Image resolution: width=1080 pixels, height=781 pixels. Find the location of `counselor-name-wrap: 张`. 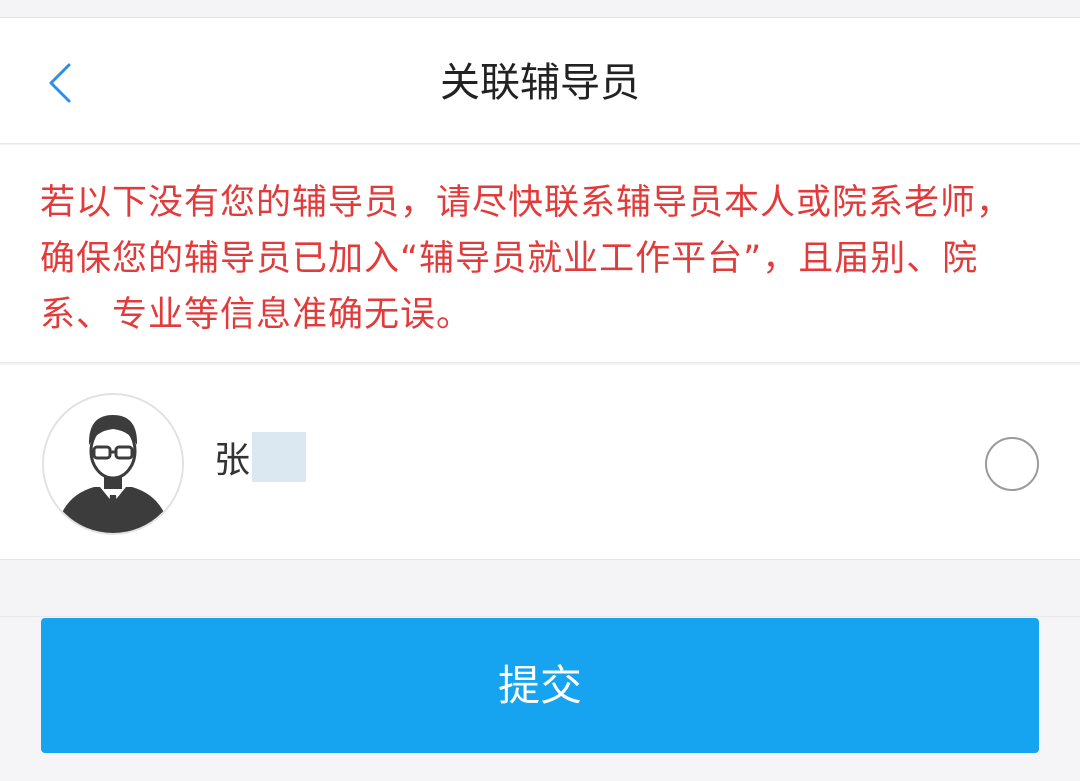

counselor-name-wrap: 张 is located at coordinates (260, 457).